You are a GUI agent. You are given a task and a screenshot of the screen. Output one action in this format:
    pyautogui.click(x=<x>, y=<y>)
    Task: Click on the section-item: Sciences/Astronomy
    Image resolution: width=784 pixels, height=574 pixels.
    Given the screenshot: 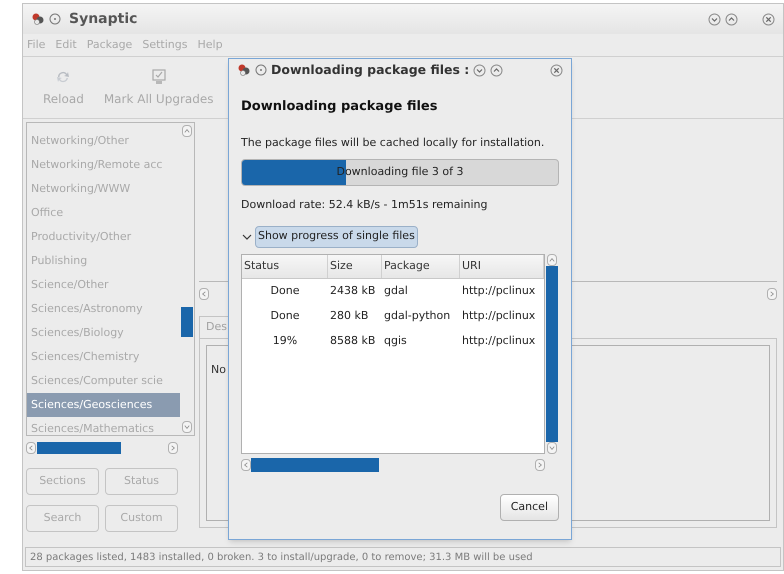 What is the action you would take?
    pyautogui.click(x=103, y=309)
    